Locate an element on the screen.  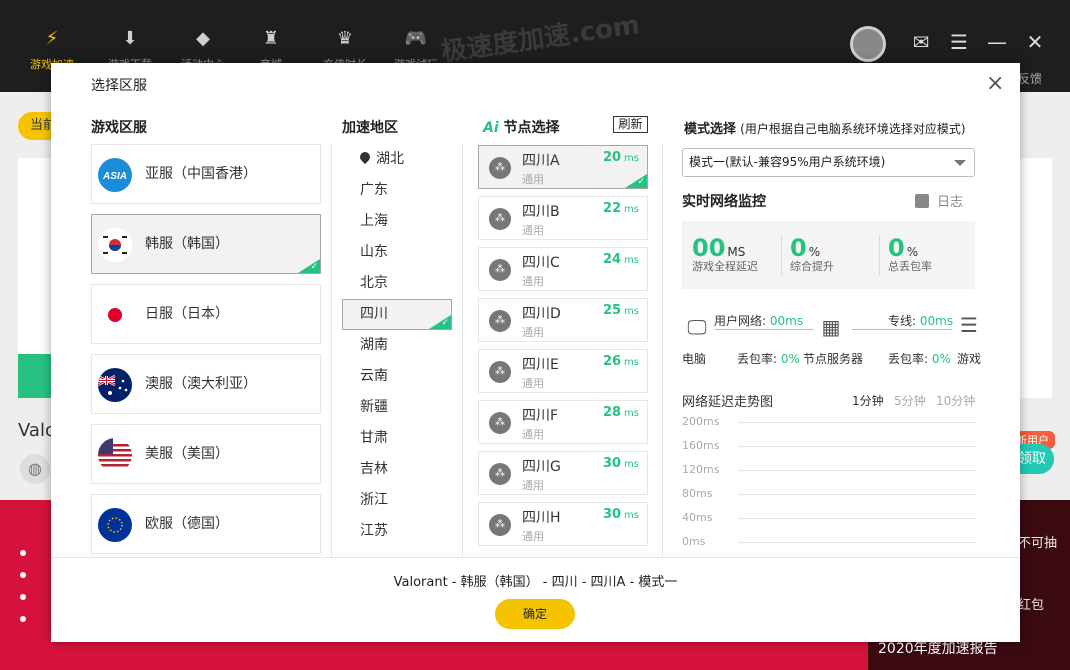
area-item-jilin: 吉林 is located at coordinates (397, 469).